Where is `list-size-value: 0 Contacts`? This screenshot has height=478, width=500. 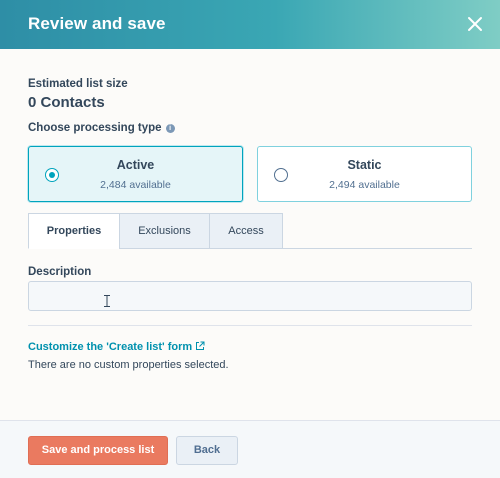 list-size-value: 0 Contacts is located at coordinates (66, 102).